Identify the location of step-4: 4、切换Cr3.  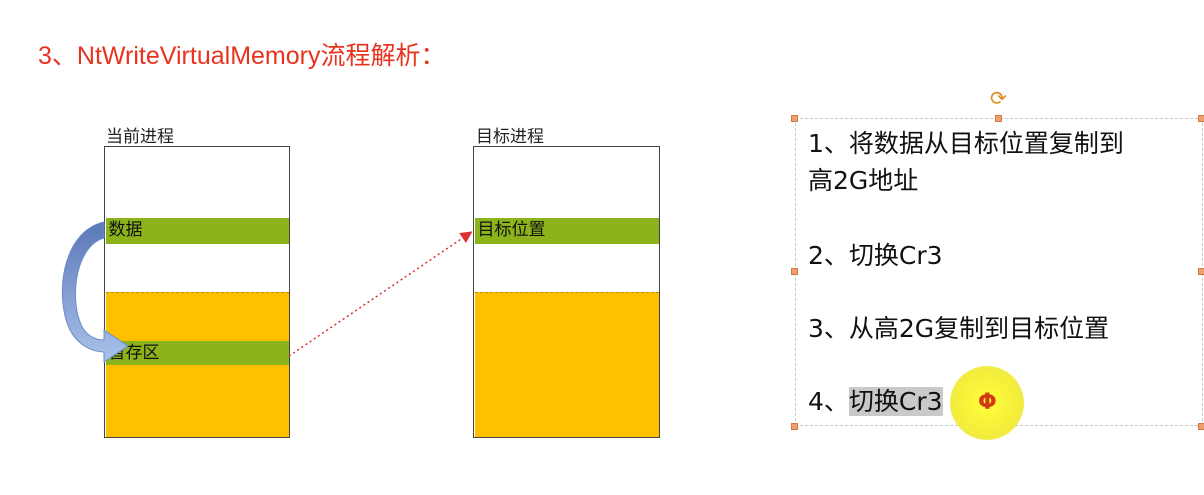
(875, 402).